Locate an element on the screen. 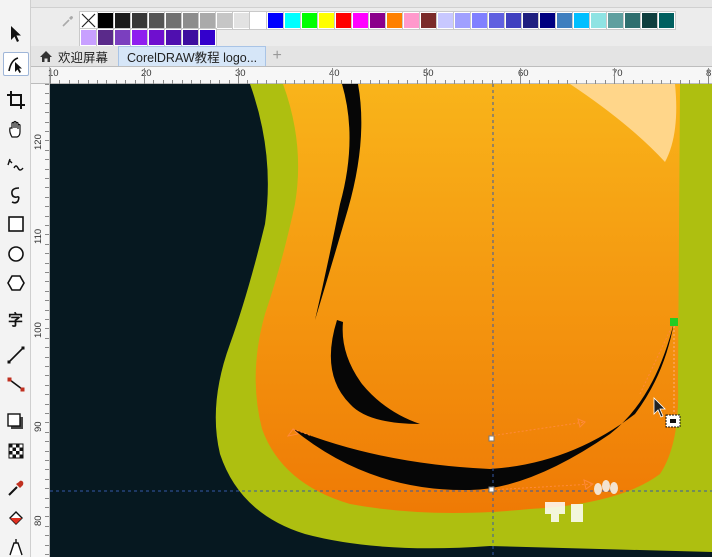 The height and width of the screenshot is (557, 712). horizontal-ruler: 10 20 30 40 50 60 70 8 is located at coordinates (380, 75).